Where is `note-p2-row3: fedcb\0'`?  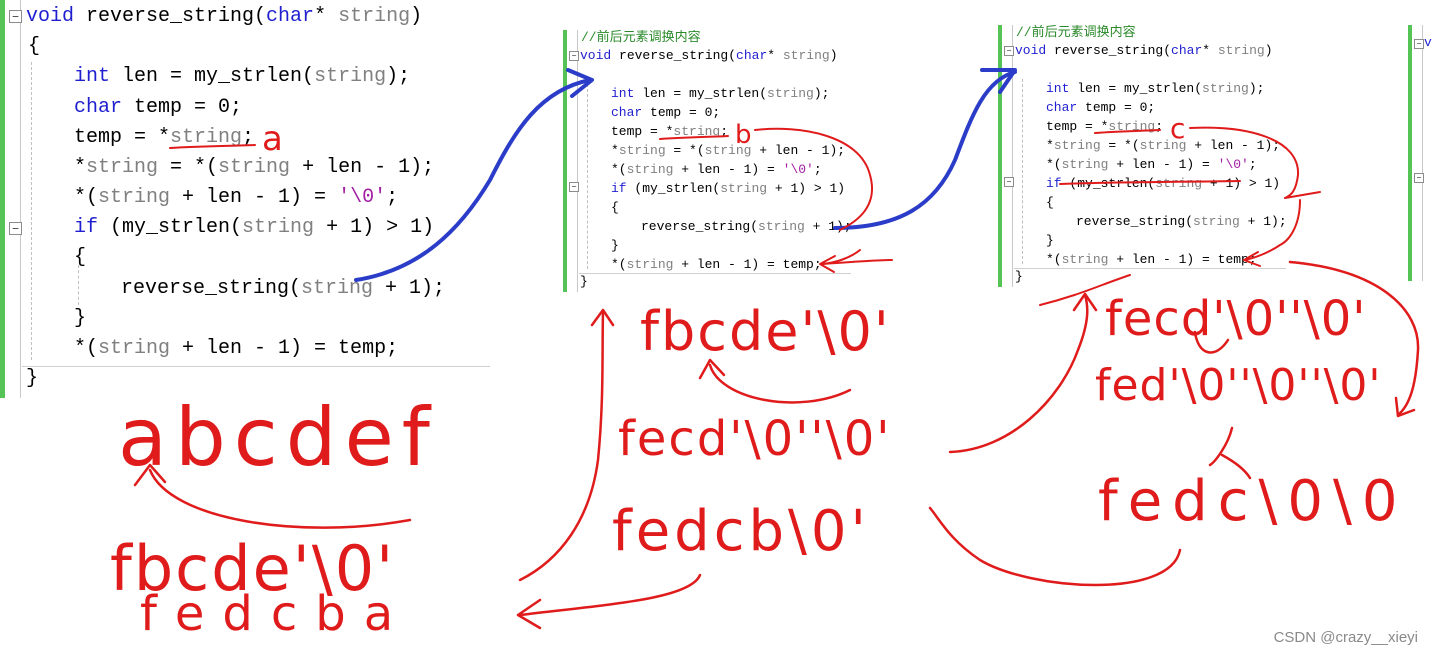 note-p2-row3: fedcb\0' is located at coordinates (741, 531).